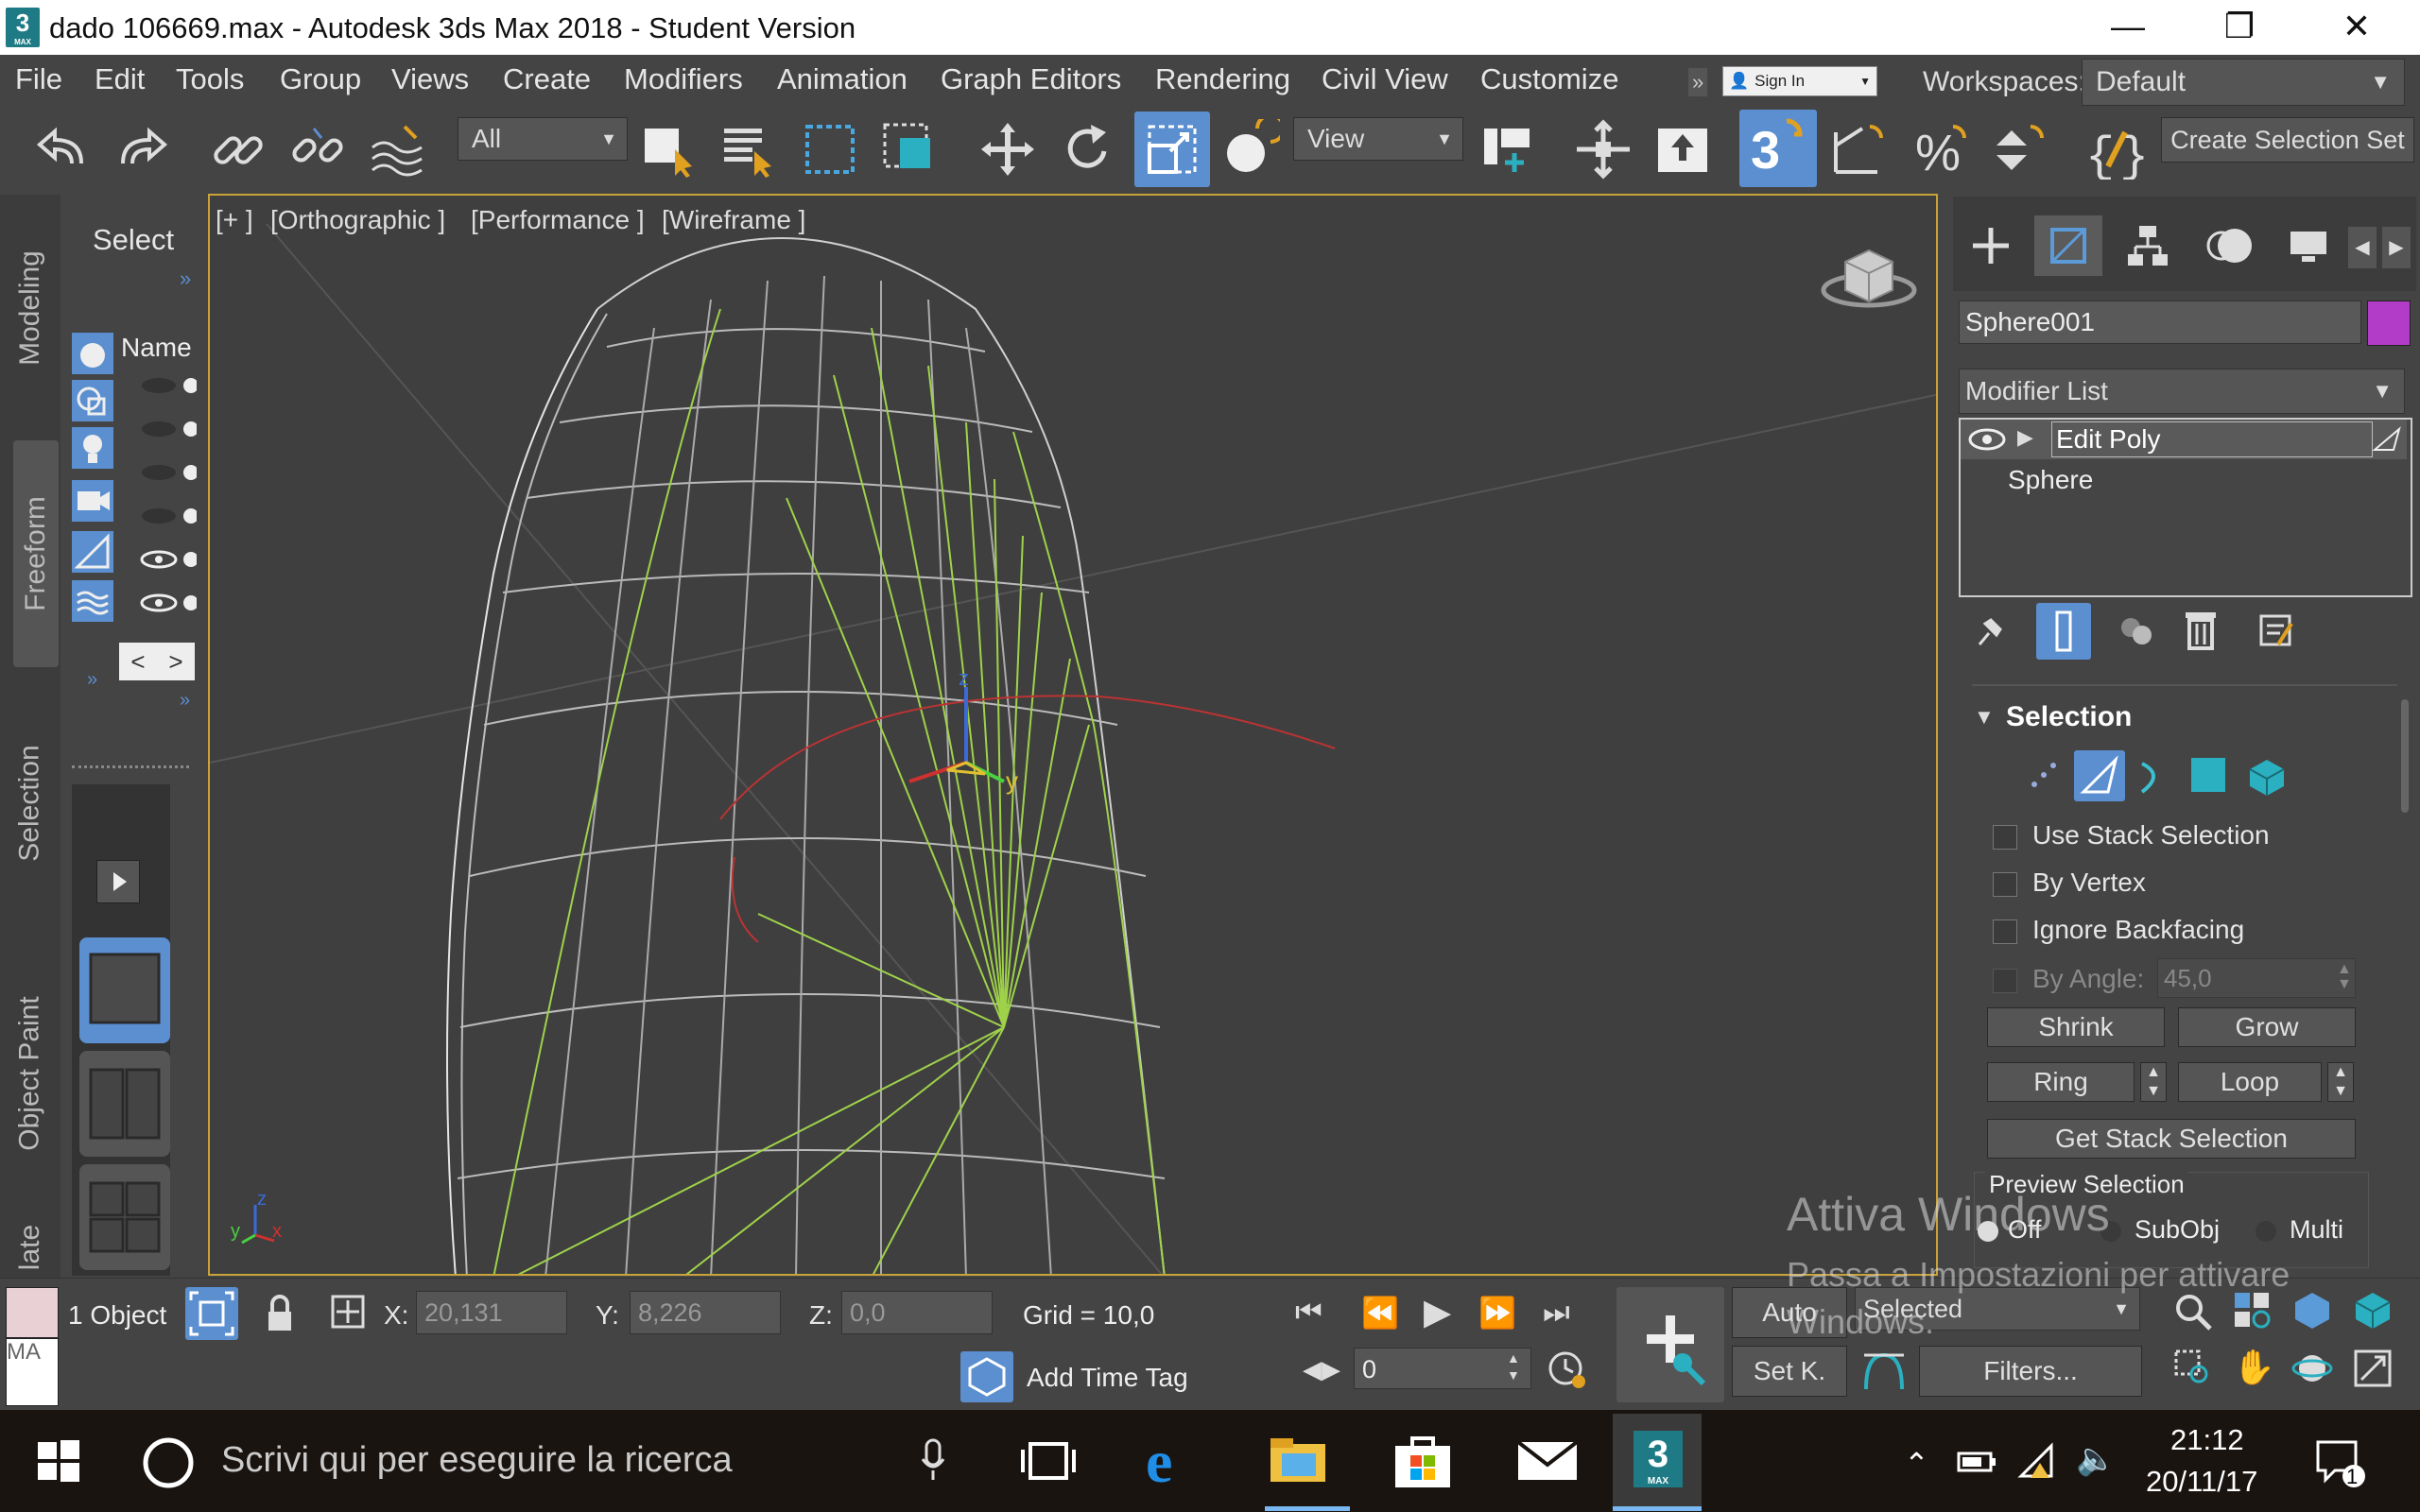 Image resolution: width=2420 pixels, height=1512 pixels. Describe the element at coordinates (1603, 149) in the screenshot. I see `select-manipulate-icon` at that location.